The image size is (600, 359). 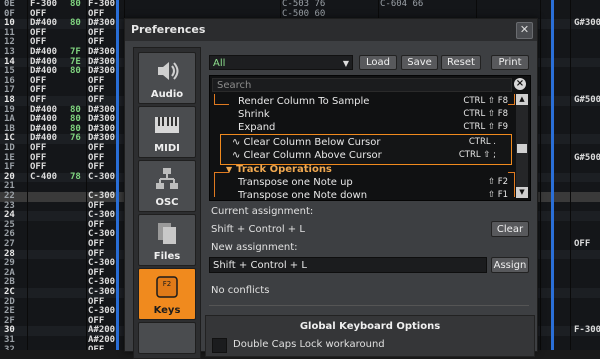 What do you see at coordinates (167, 233) in the screenshot?
I see `files-icon` at bounding box center [167, 233].